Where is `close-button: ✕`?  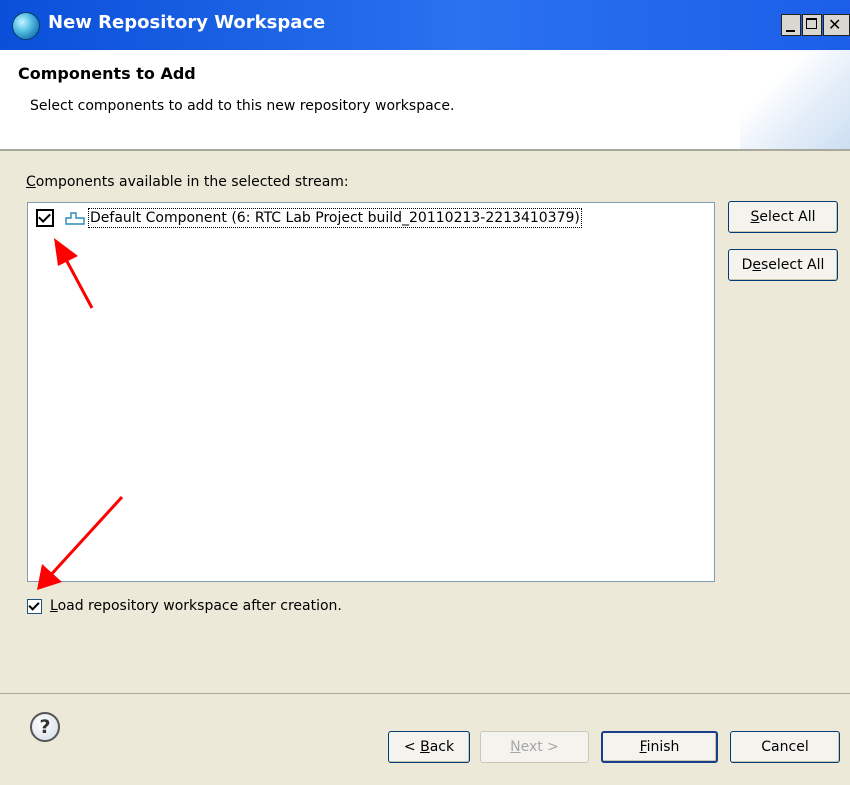
close-button: ✕ is located at coordinates (836, 25).